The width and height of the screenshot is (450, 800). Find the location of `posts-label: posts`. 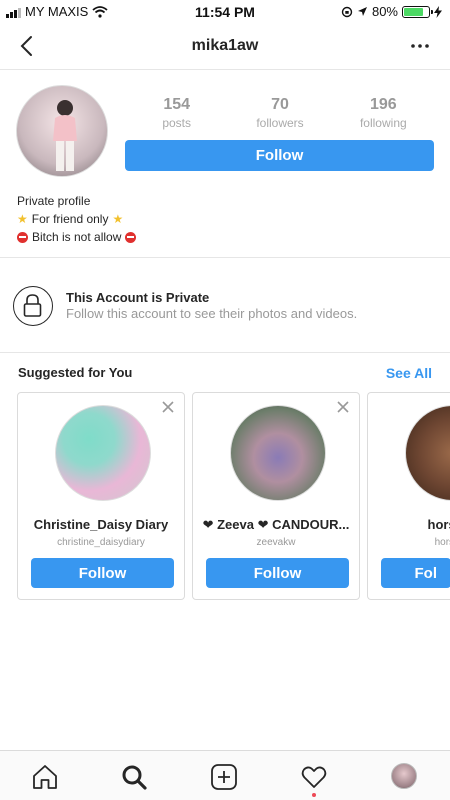

posts-label: posts is located at coordinates (176, 123).